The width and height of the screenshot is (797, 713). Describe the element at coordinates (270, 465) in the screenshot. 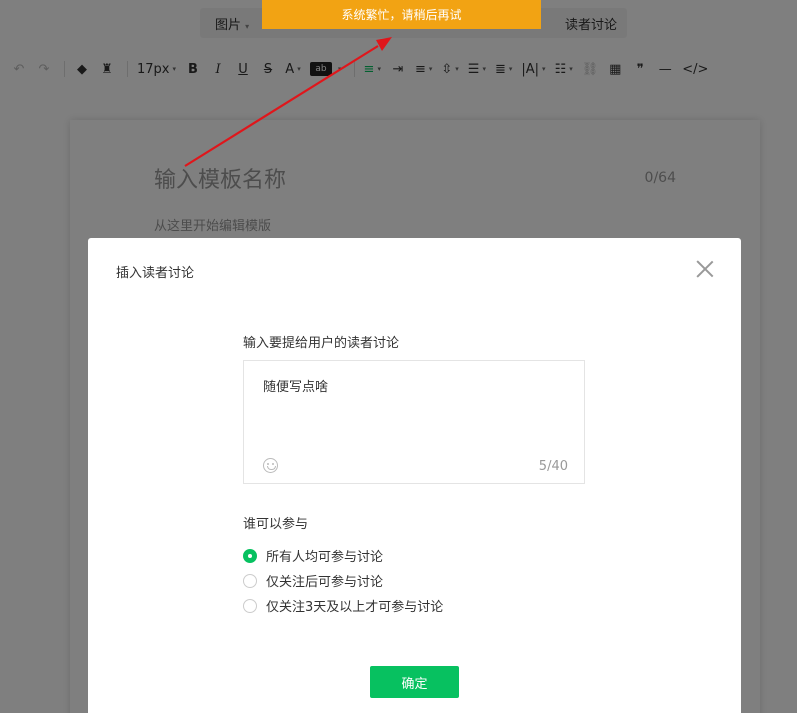

I see `emoji-icon` at that location.